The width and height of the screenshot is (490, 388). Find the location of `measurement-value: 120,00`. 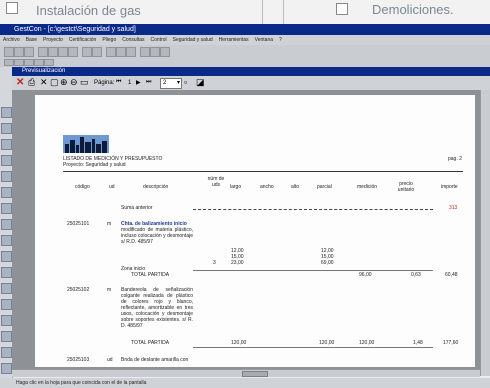

measurement-value: 120,00 is located at coordinates (367, 343).